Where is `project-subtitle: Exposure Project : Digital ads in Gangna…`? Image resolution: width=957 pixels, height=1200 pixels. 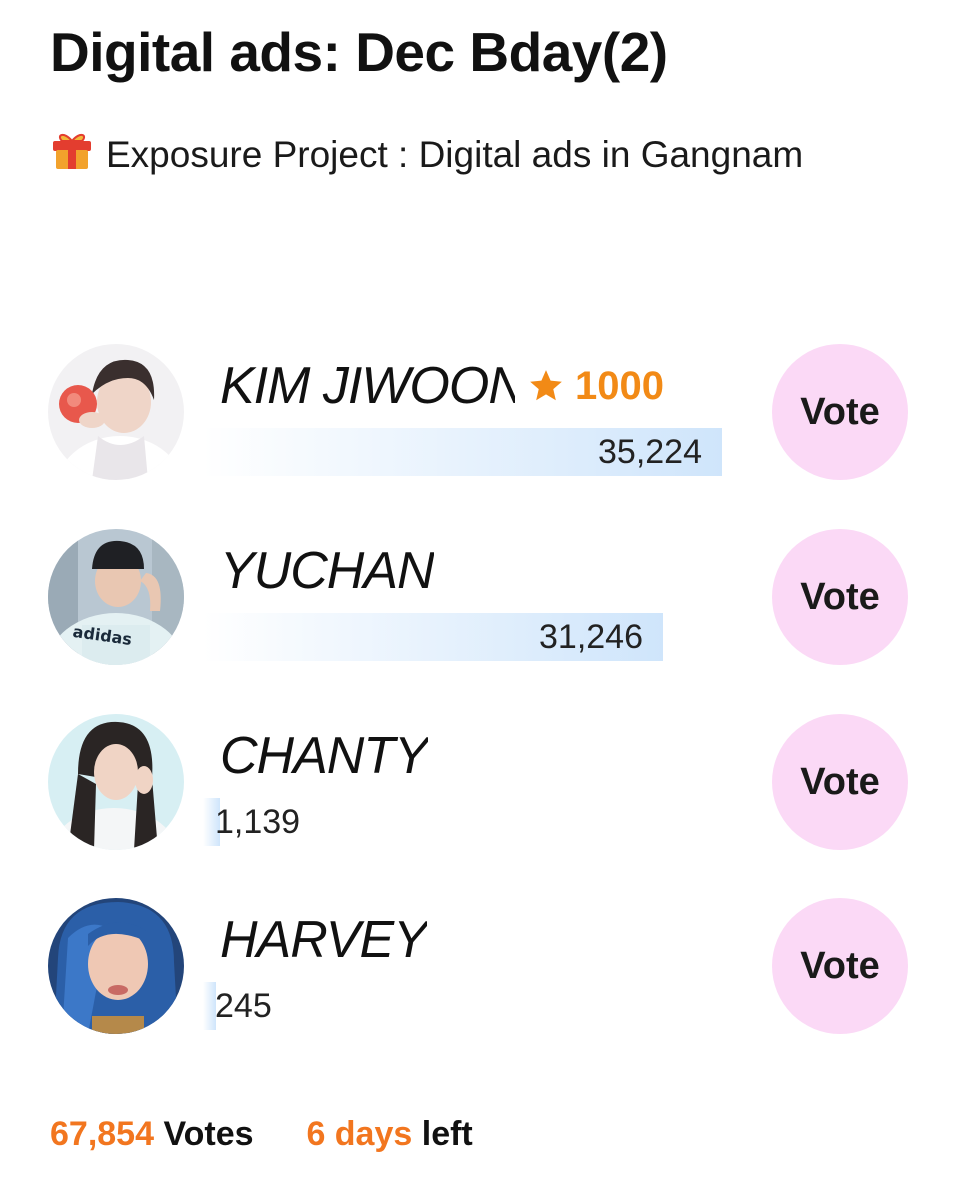
project-subtitle: Exposure Project : Digital ads in Gangna… is located at coordinates (450, 154).